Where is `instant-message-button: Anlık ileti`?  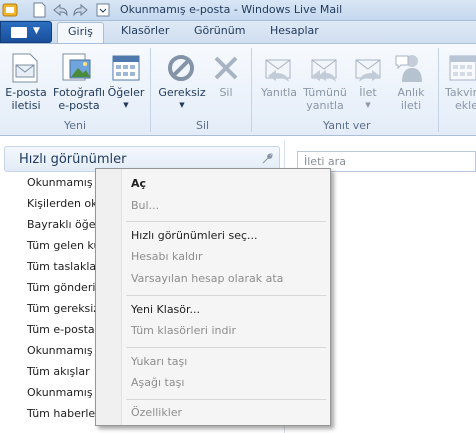 instant-message-button: Anlık ileti is located at coordinates (411, 99).